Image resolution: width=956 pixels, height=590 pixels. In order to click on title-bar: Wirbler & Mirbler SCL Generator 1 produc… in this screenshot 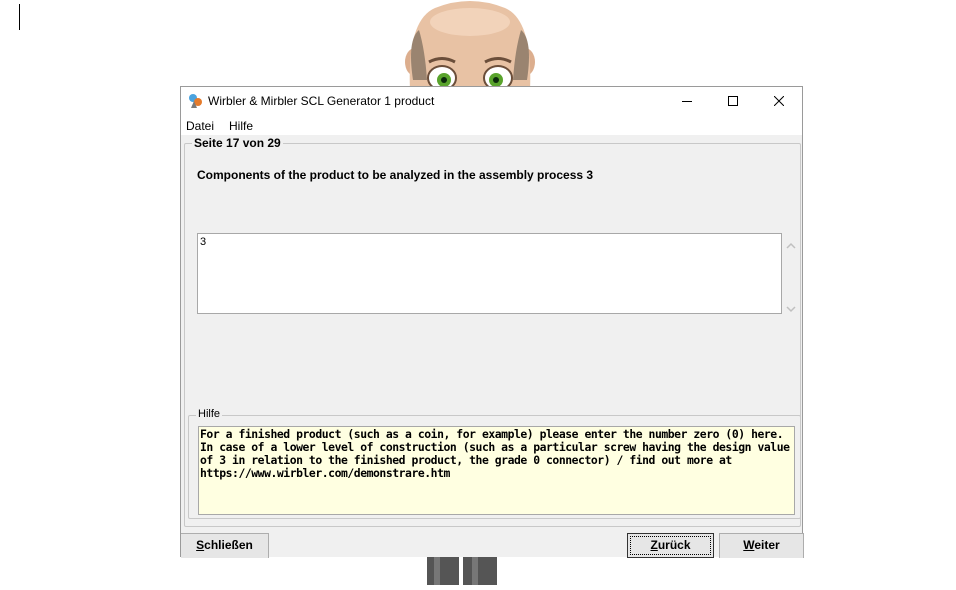, I will do `click(491, 101)`.